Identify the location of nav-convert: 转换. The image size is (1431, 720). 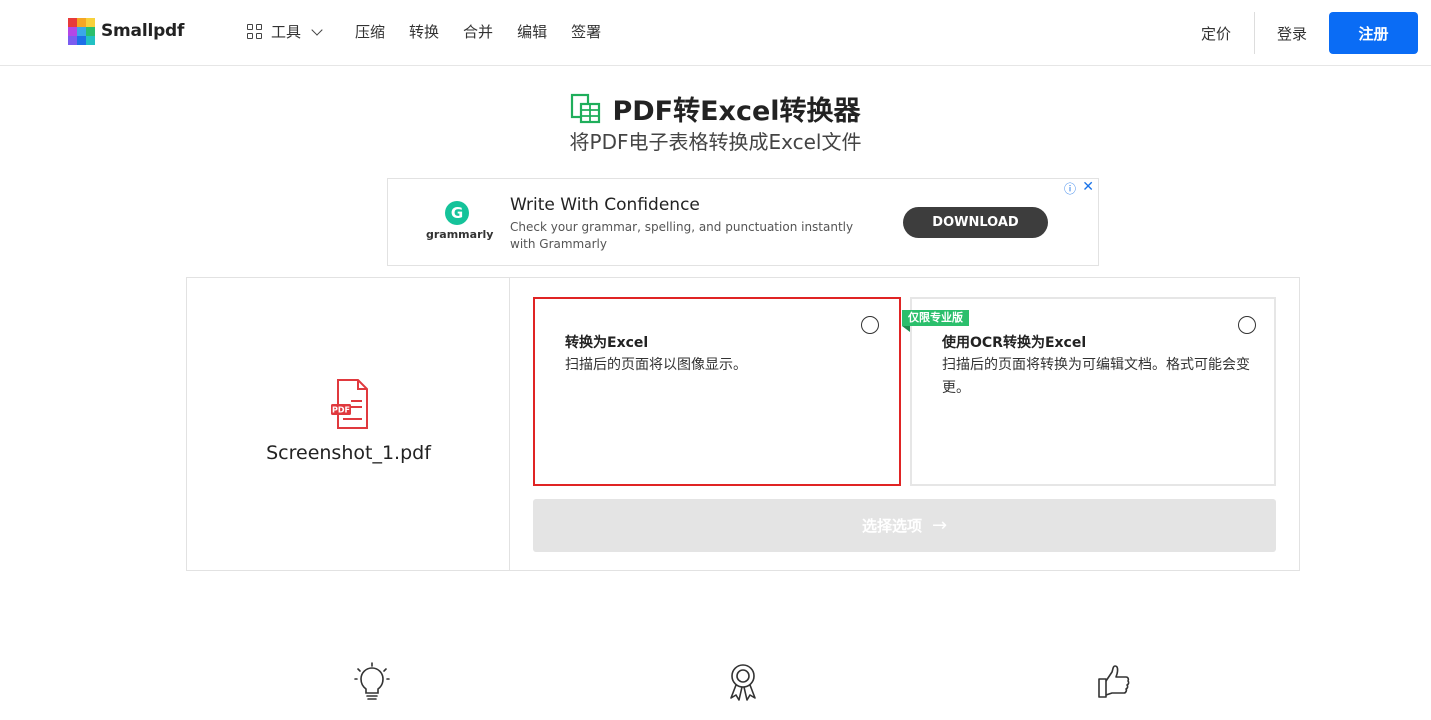
(424, 31).